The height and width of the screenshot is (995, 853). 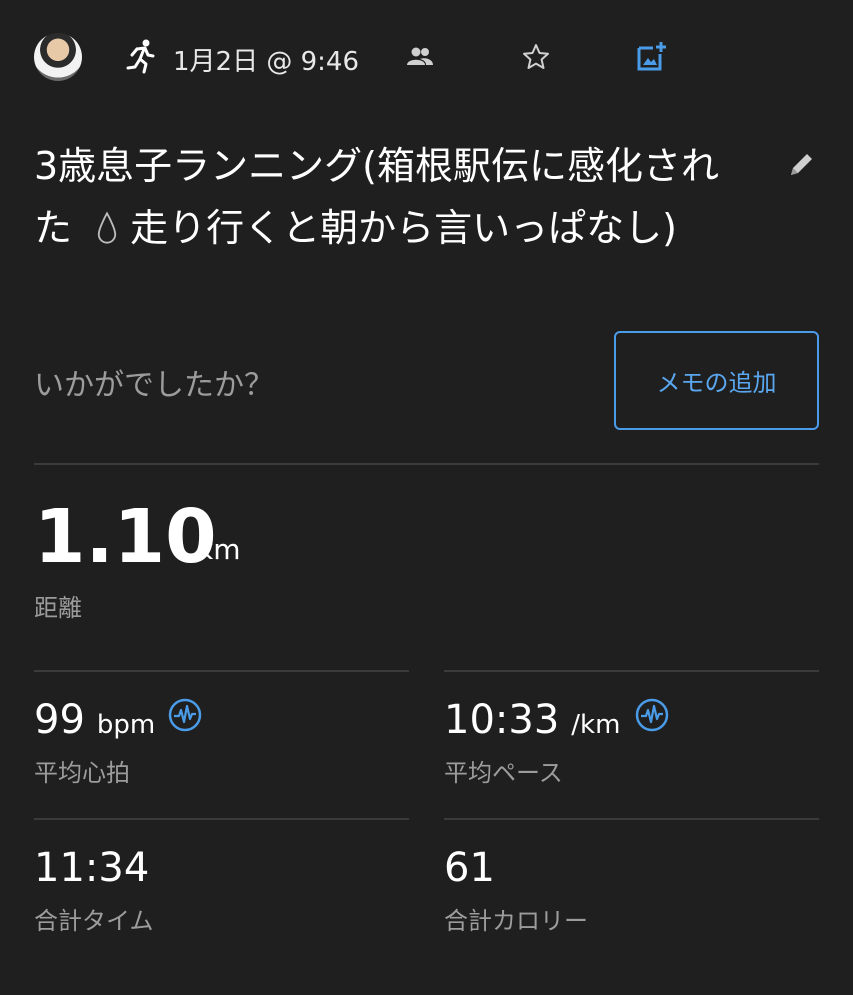 I want to click on people-icon, so click(x=420, y=57).